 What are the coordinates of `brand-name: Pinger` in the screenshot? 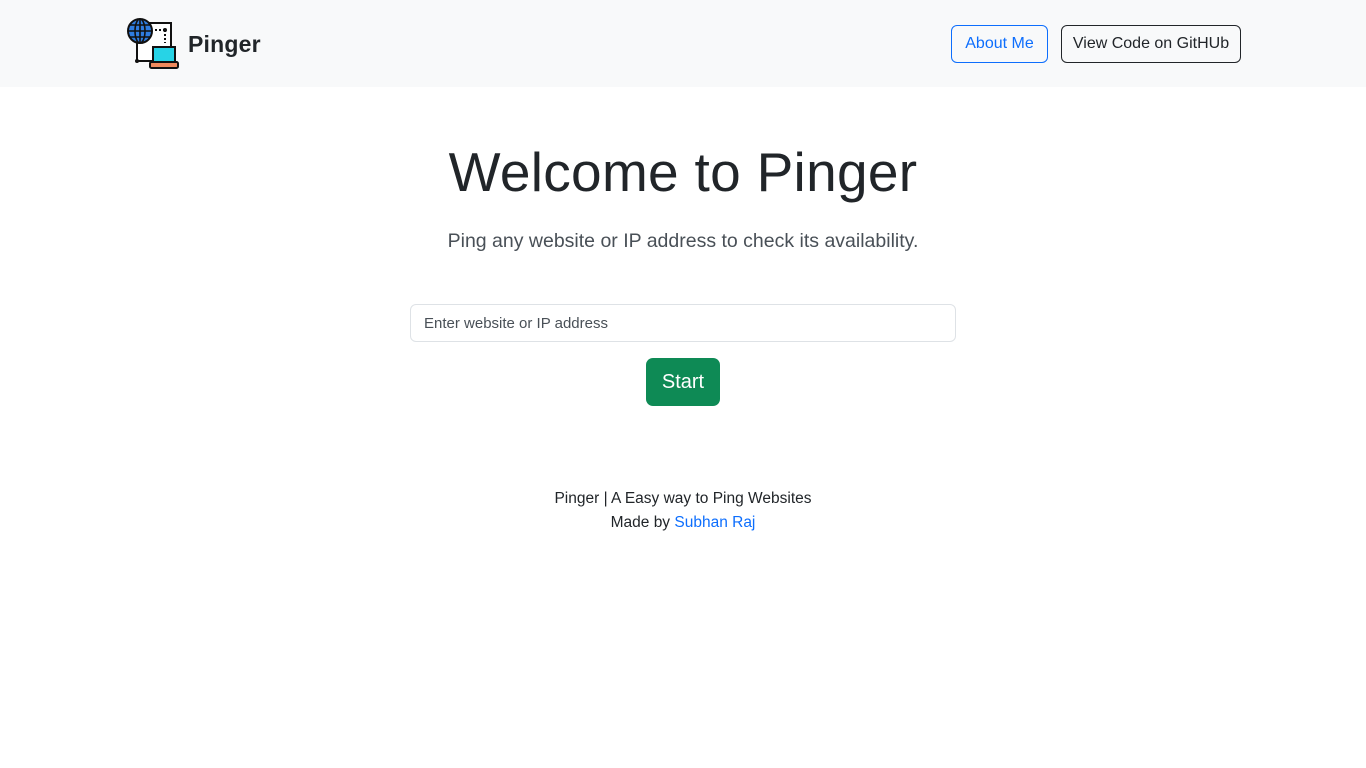 It's located at (224, 43).